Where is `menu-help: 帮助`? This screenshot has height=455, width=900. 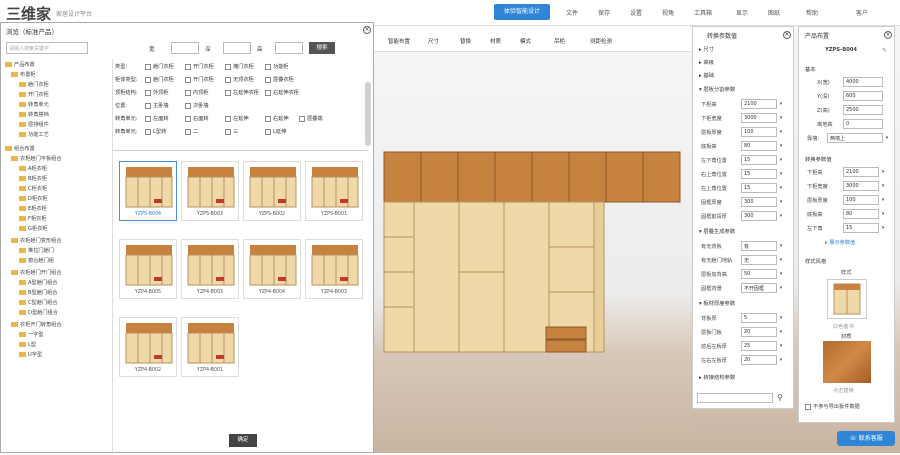 menu-help: 帮助 is located at coordinates (812, 12).